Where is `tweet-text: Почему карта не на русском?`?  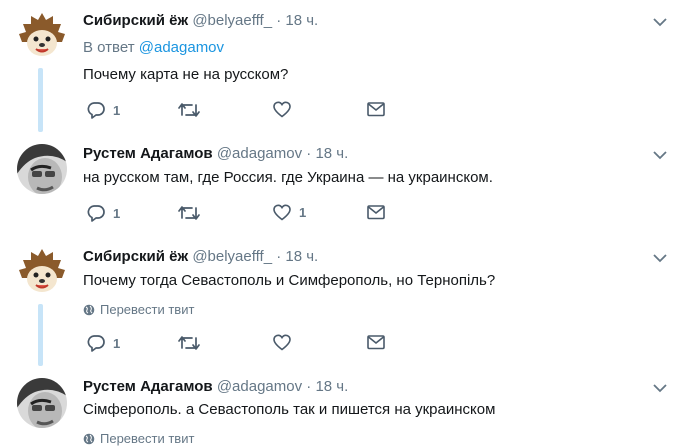 tweet-text: Почему карта не на русском? is located at coordinates (186, 74).